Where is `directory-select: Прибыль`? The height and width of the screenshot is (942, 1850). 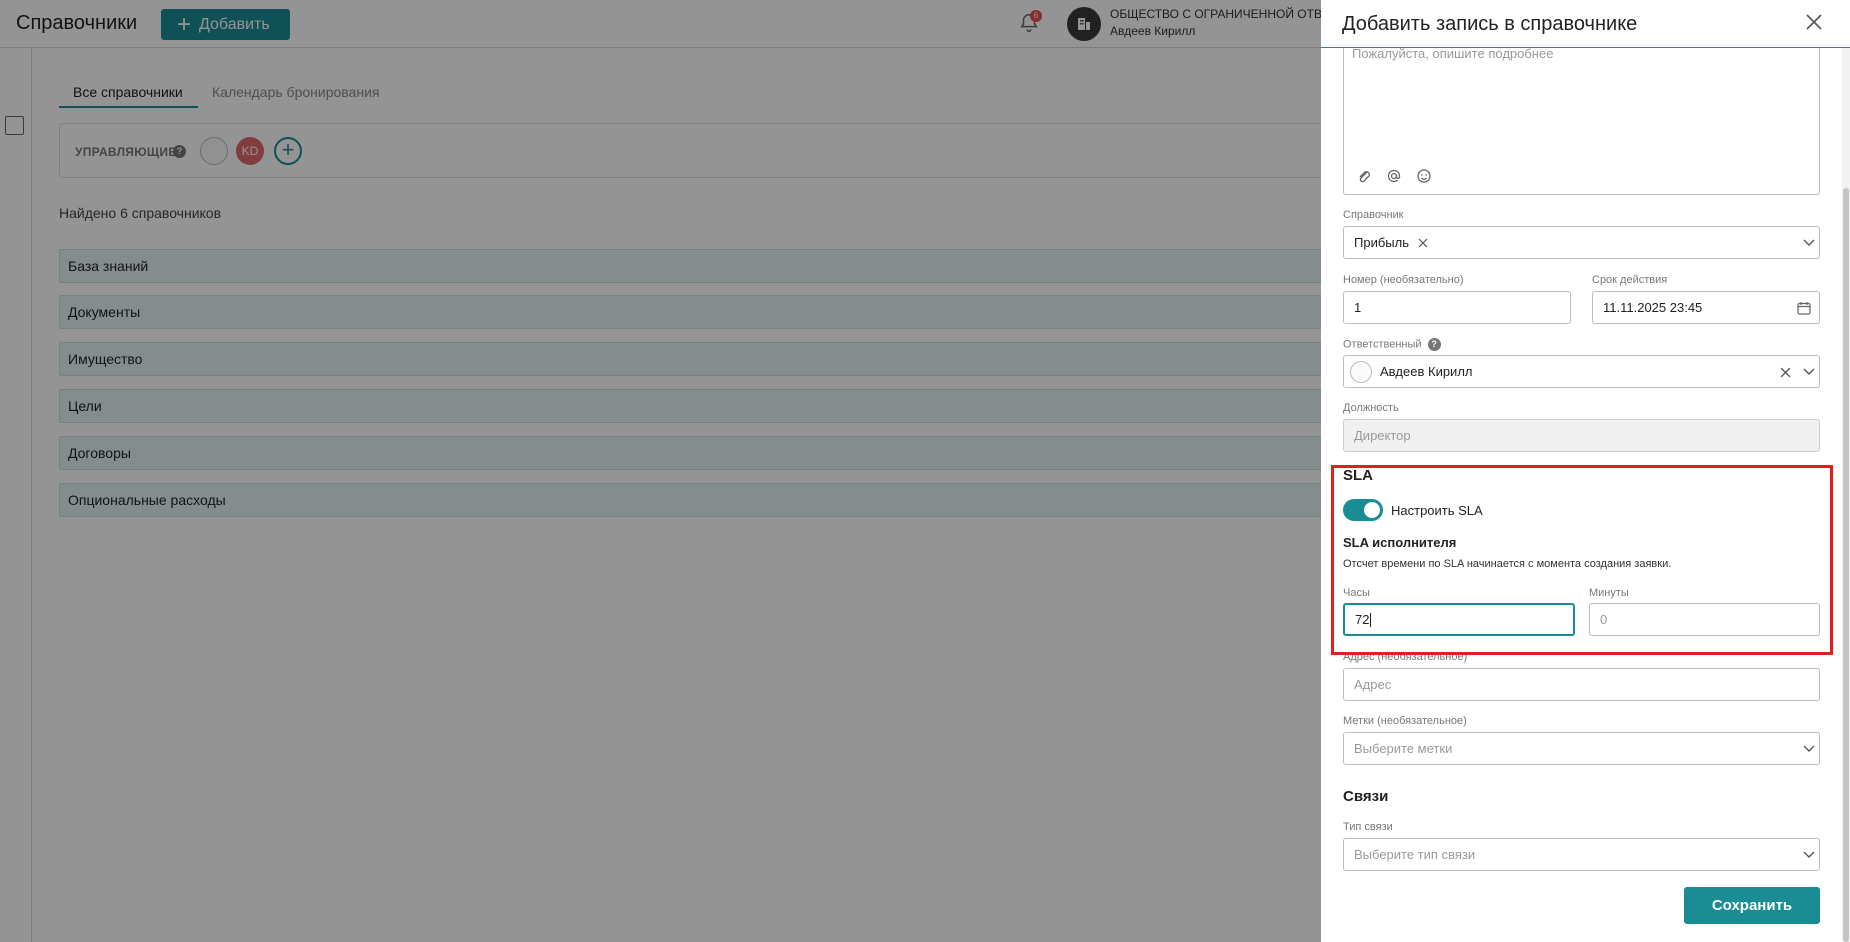
directory-select: Прибыль is located at coordinates (1581, 242).